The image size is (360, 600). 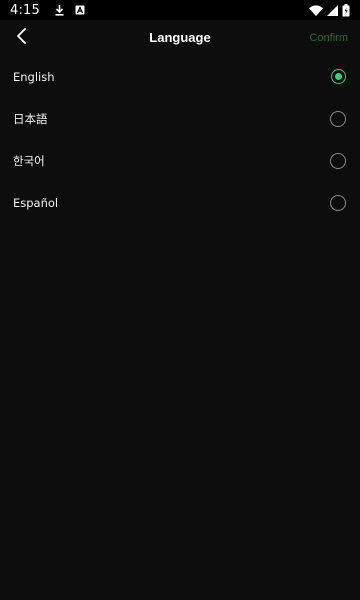 I want to click on app-notification-icon, so click(x=80, y=10).